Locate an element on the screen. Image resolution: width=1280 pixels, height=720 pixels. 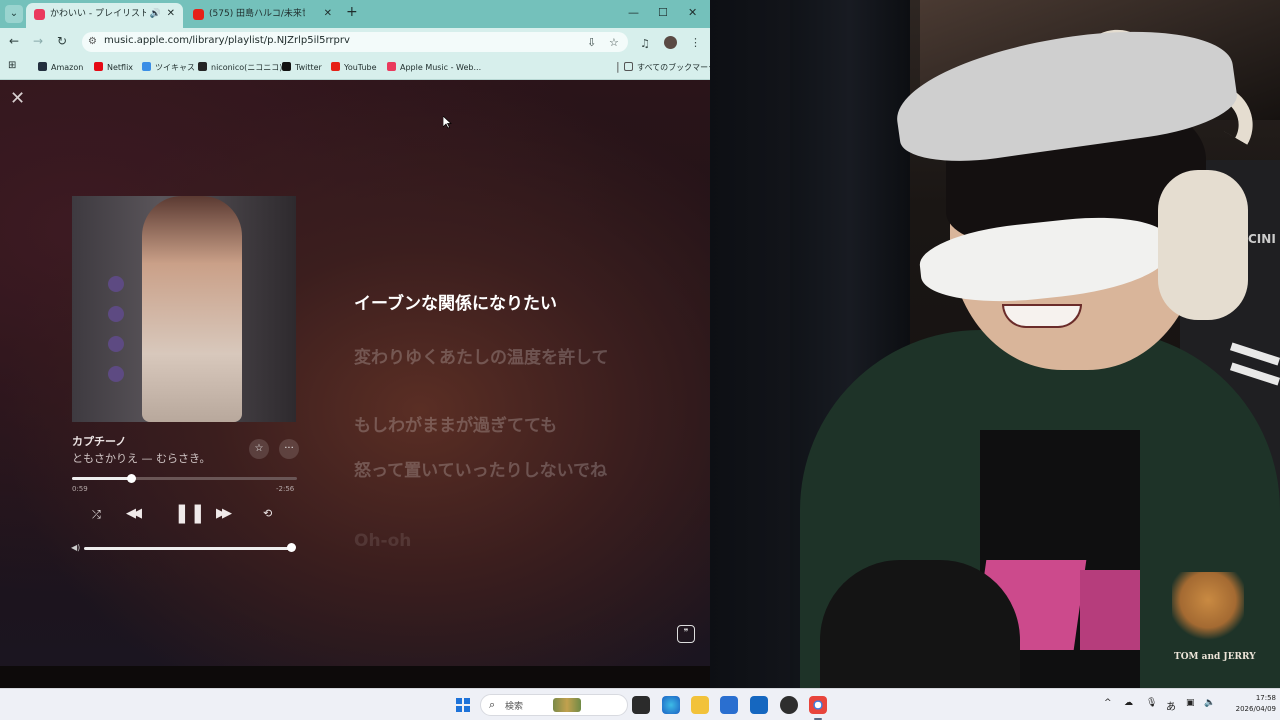
wifi-icon: ▣ is located at coordinates (1190, 703).